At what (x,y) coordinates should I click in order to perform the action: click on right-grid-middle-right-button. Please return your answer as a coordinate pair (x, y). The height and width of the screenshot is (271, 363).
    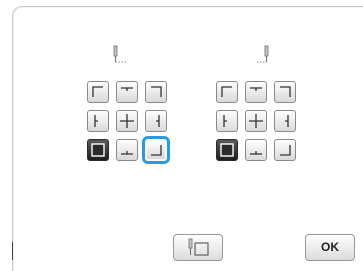
    Looking at the image, I should click on (285, 121).